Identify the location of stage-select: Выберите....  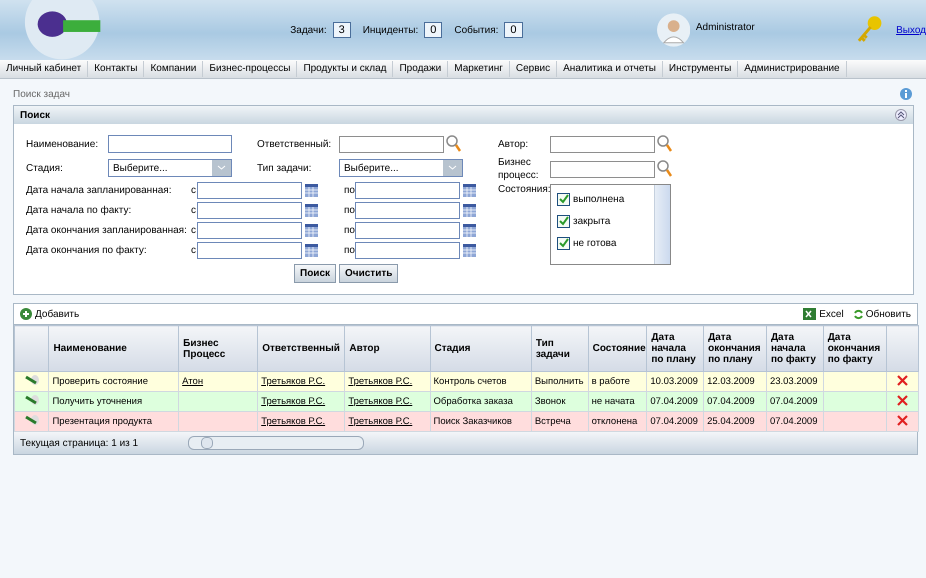
(170, 168).